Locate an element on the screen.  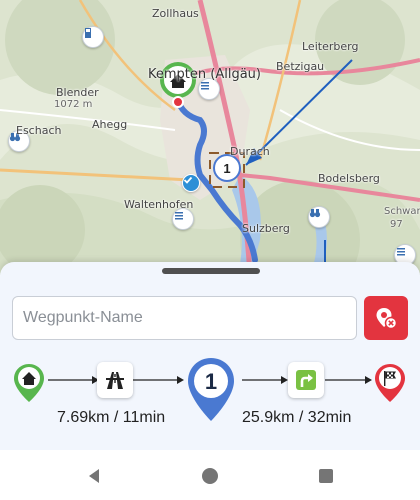
highway-icon is located at coordinates (115, 380).